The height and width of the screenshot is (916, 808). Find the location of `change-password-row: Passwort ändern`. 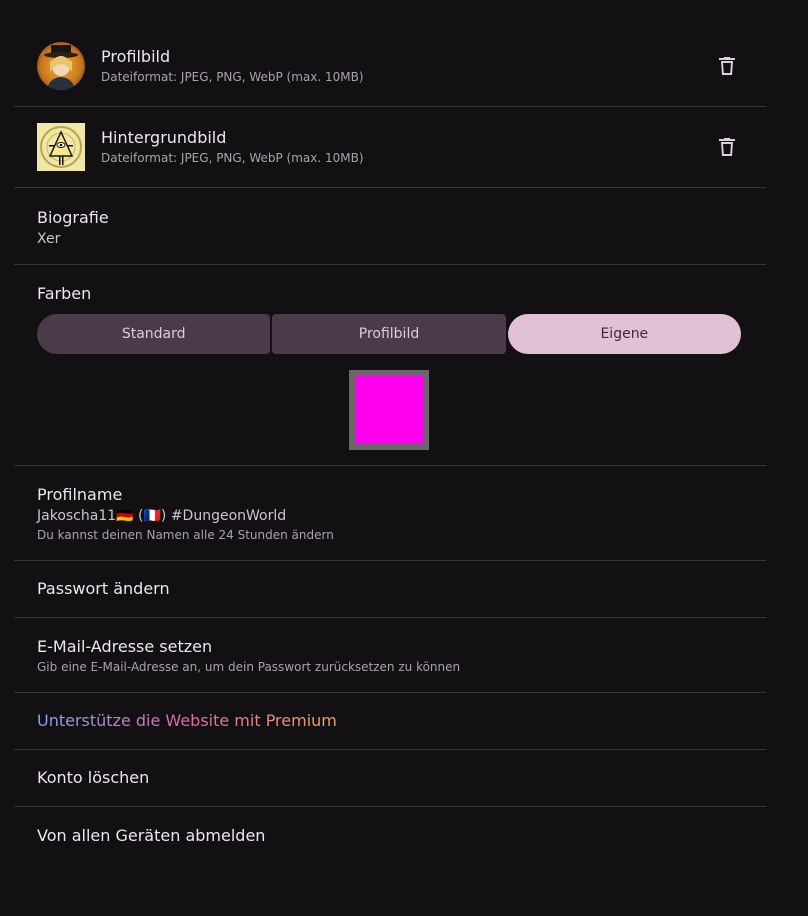

change-password-row: Passwort ändern is located at coordinates (390, 589).